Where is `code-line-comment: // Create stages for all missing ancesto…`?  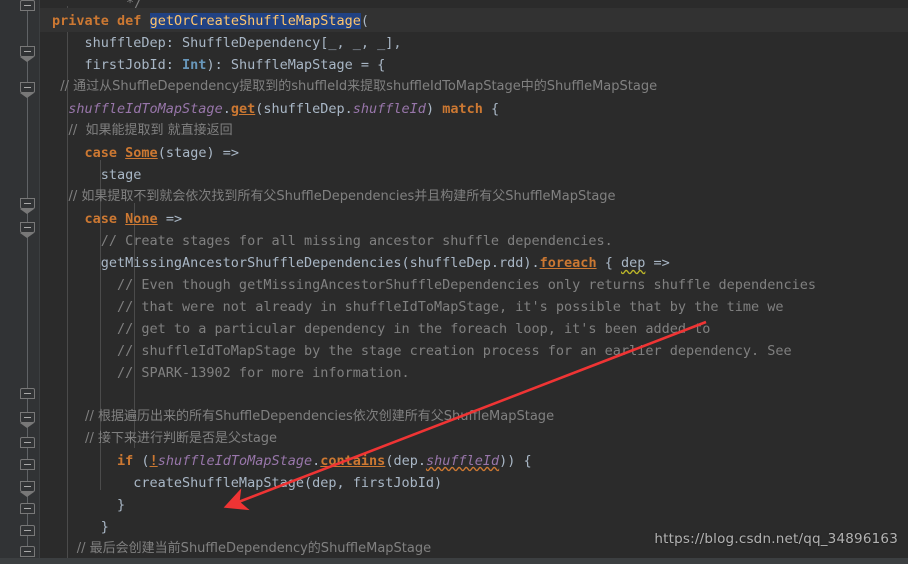 code-line-comment: // Create stages for all missing ancesto… is located at coordinates (332, 241).